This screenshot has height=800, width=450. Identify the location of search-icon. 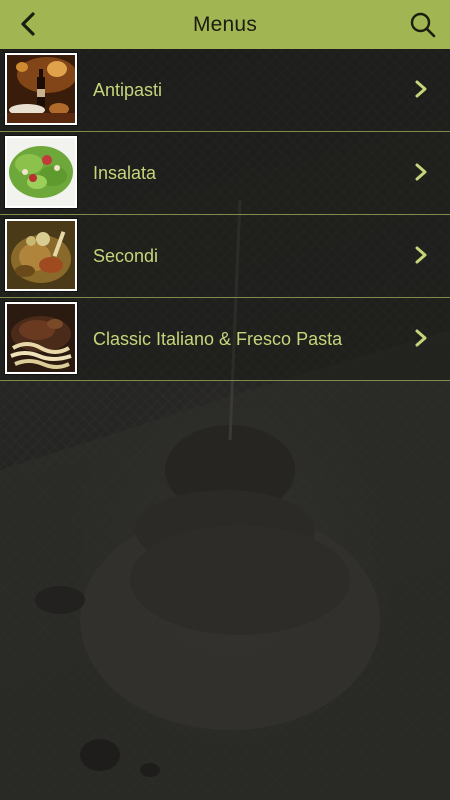
(423, 25).